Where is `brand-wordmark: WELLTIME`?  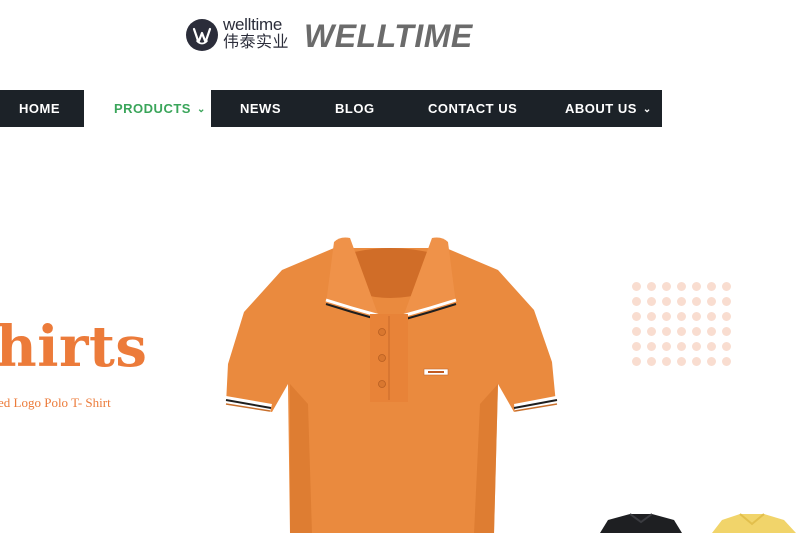
brand-wordmark: WELLTIME is located at coordinates (388, 36).